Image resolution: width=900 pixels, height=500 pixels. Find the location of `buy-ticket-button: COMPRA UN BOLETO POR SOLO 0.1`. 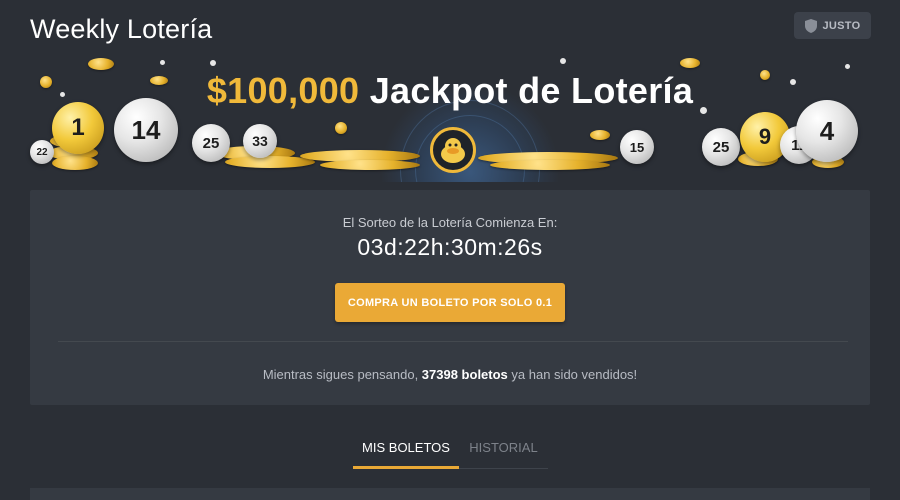

buy-ticket-button: COMPRA UN BOLETO POR SOLO 0.1 is located at coordinates (450, 302).